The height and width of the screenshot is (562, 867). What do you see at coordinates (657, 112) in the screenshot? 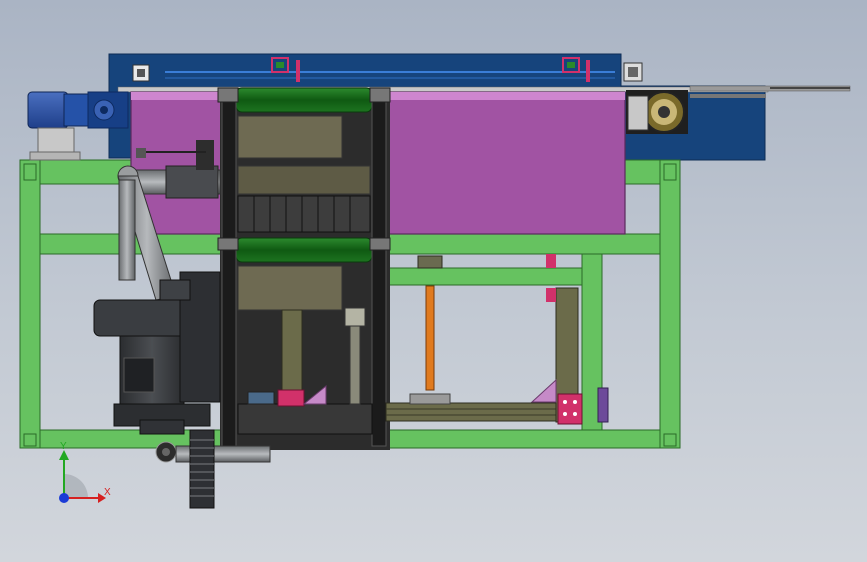
I see `right-pulley` at bounding box center [657, 112].